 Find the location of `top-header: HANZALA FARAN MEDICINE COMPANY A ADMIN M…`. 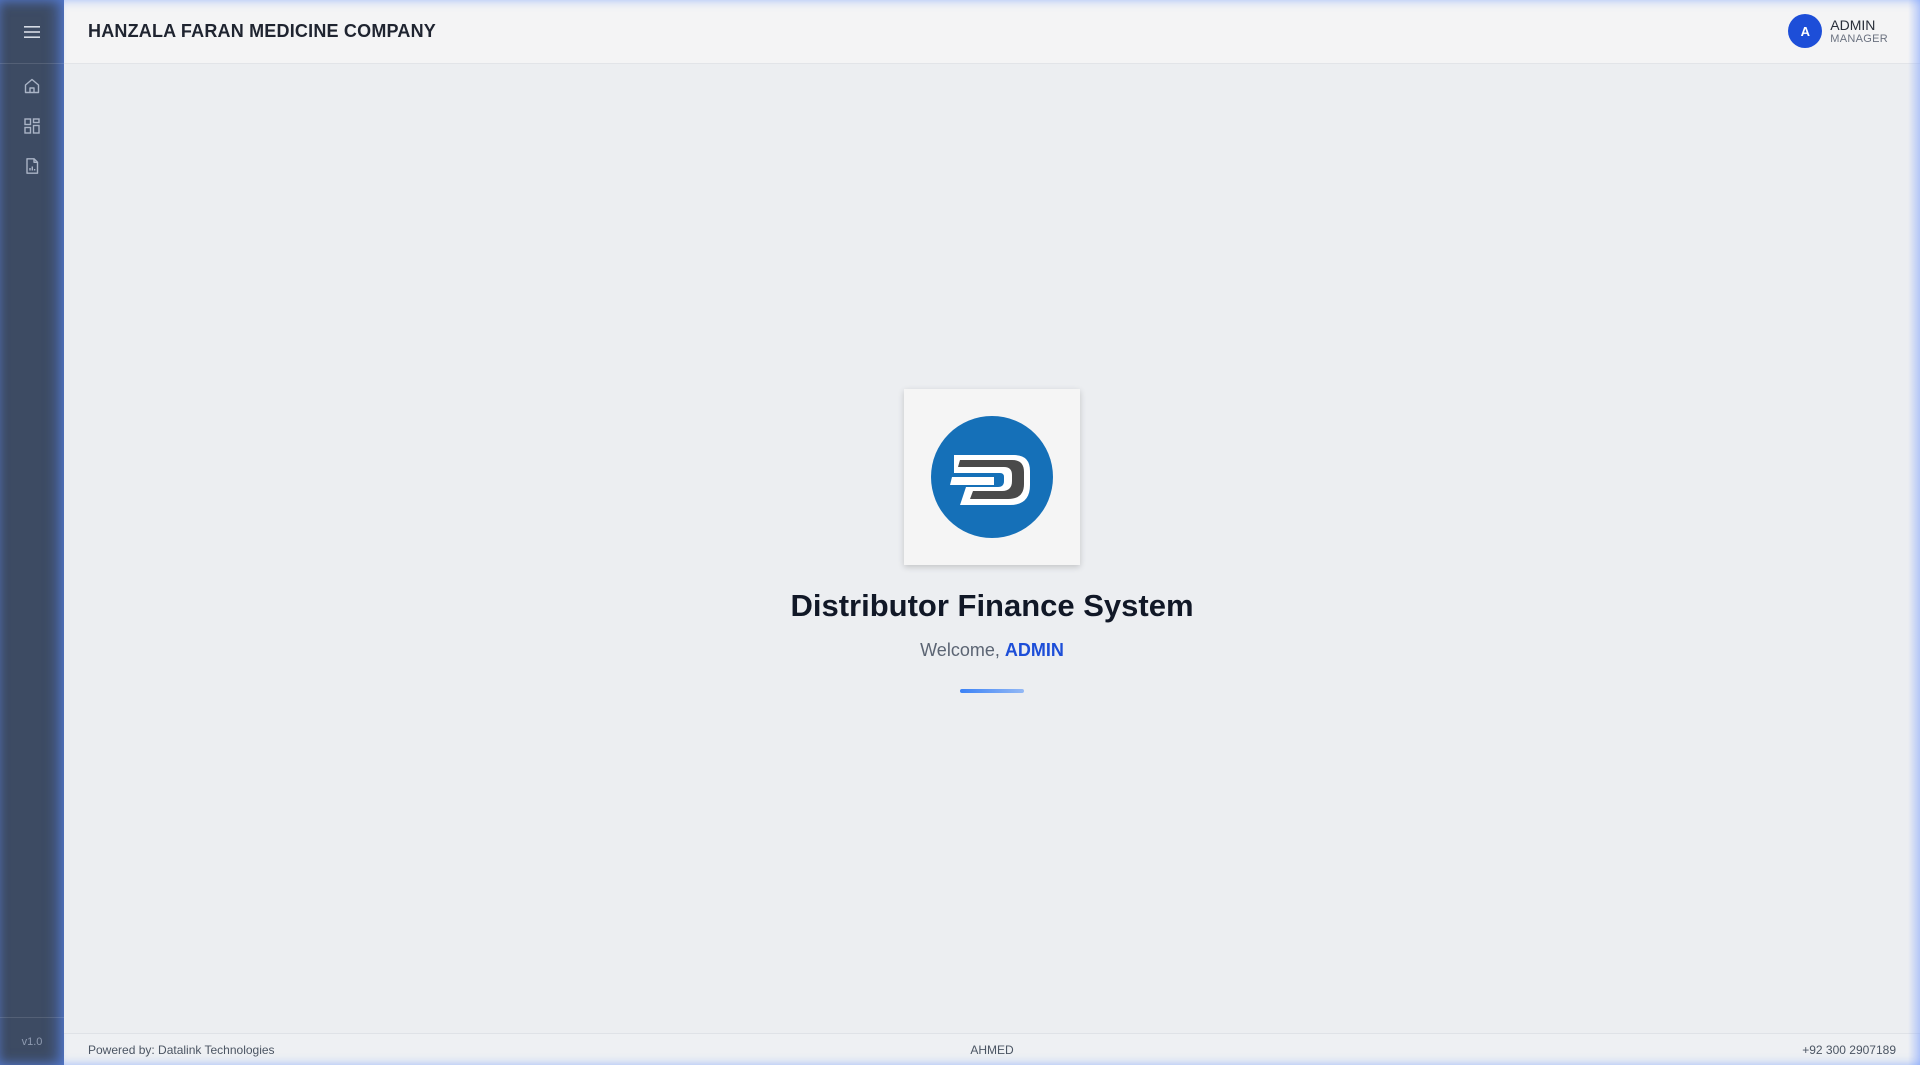

top-header: HANZALA FARAN MEDICINE COMPANY A ADMIN M… is located at coordinates (992, 32).